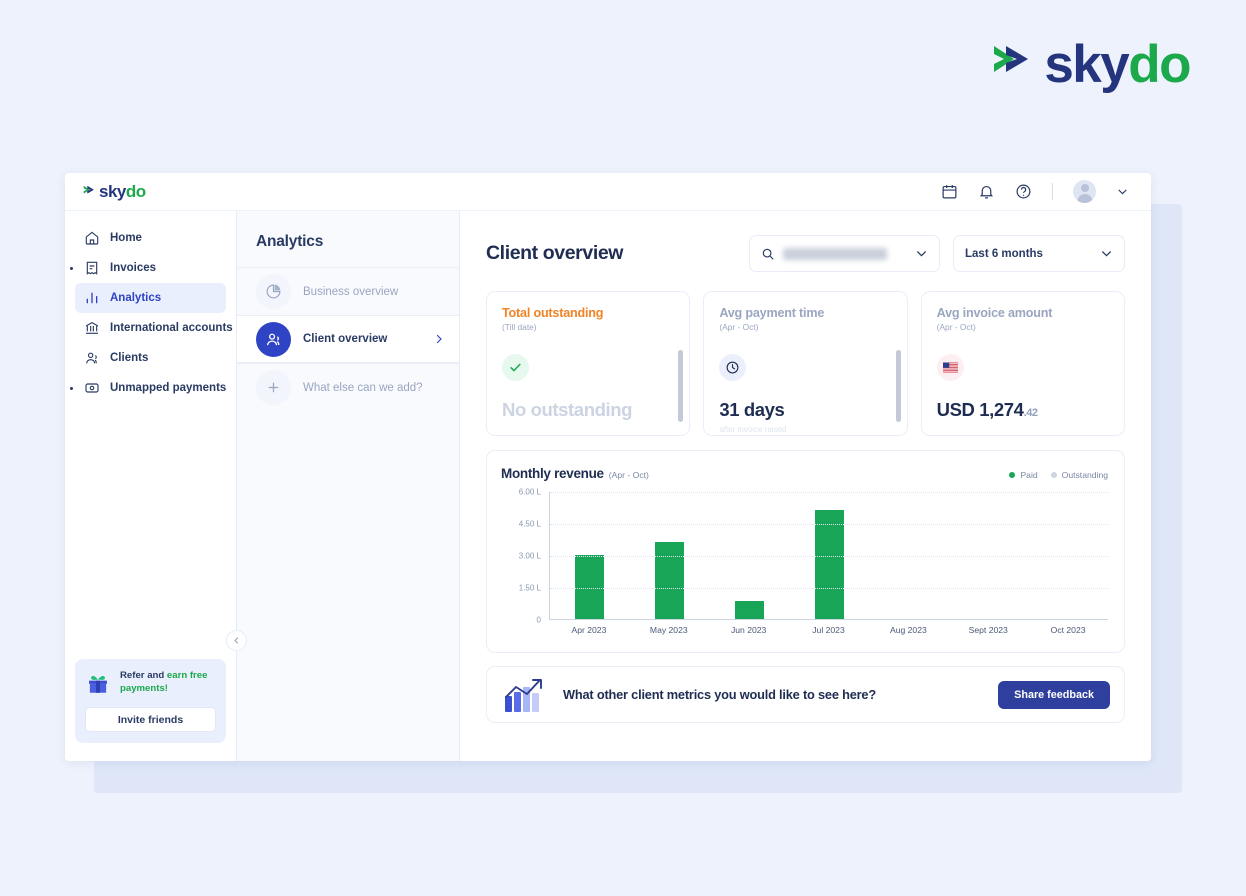 This screenshot has width=1246, height=896. I want to click on chart-x-tick: Jul 2023, so click(828, 630).